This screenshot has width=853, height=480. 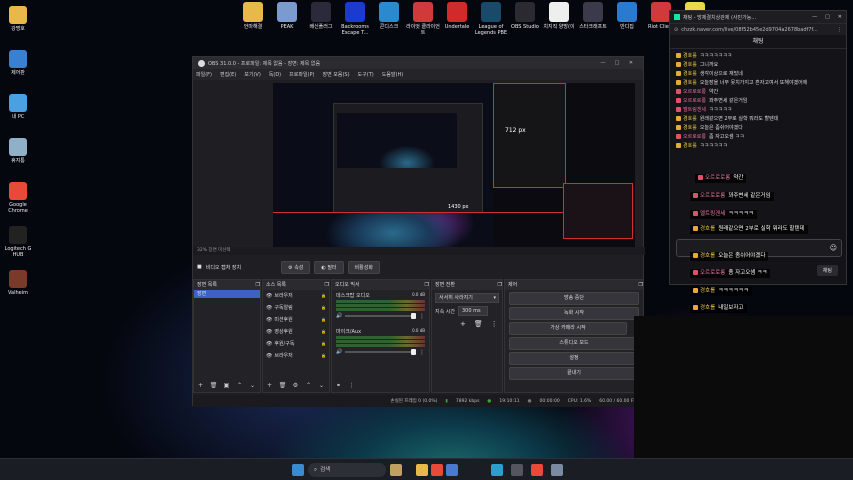 What do you see at coordinates (287, 16) in the screenshot?
I see `desktop-icon: PEAK` at bounding box center [287, 16].